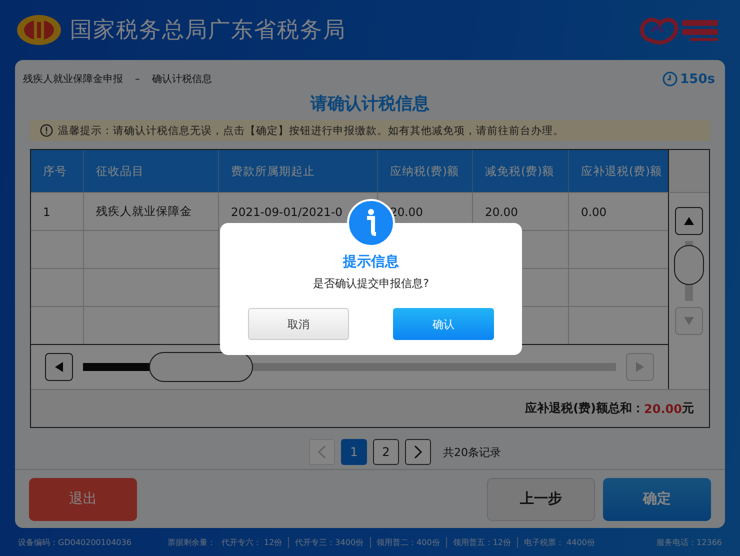 Image resolution: width=740 pixels, height=556 pixels. I want to click on clock-icon, so click(670, 79).